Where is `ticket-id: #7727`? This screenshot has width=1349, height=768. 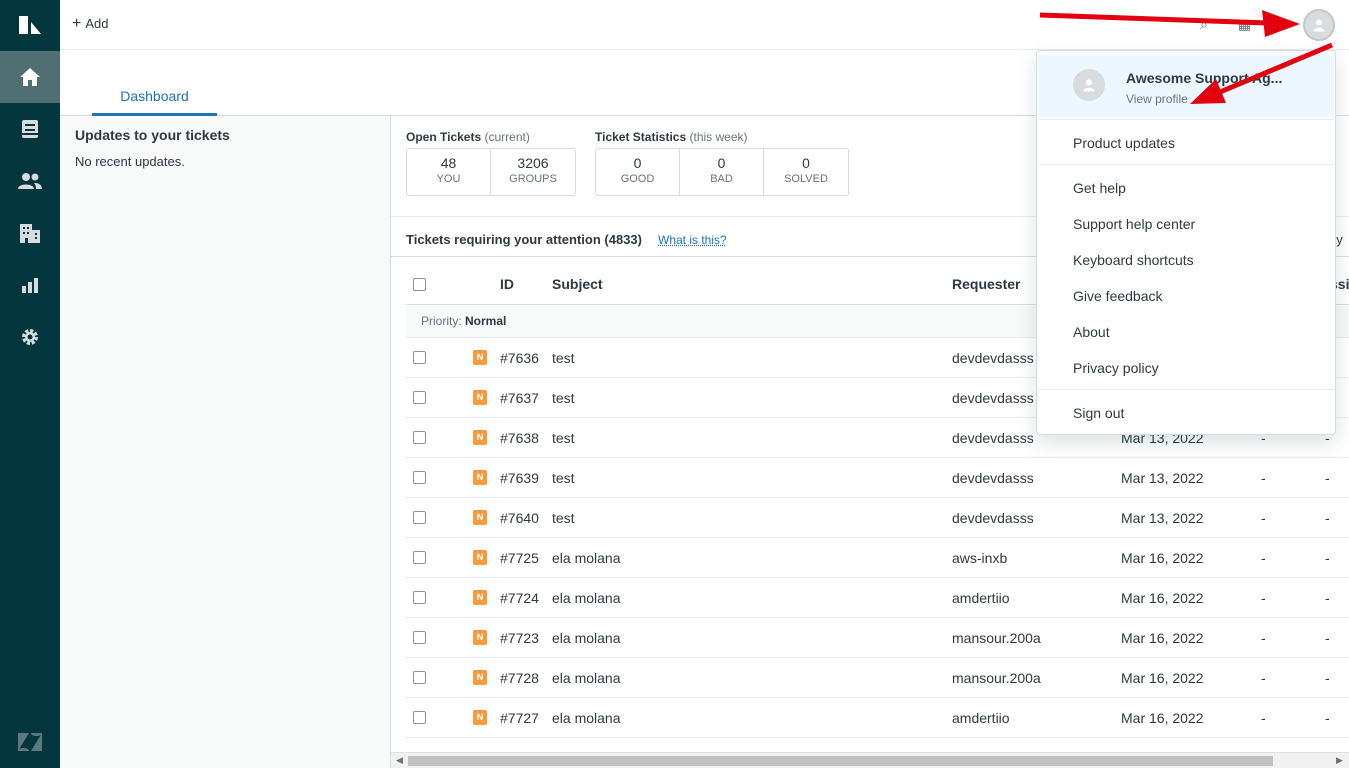
ticket-id: #7727 is located at coordinates (519, 718).